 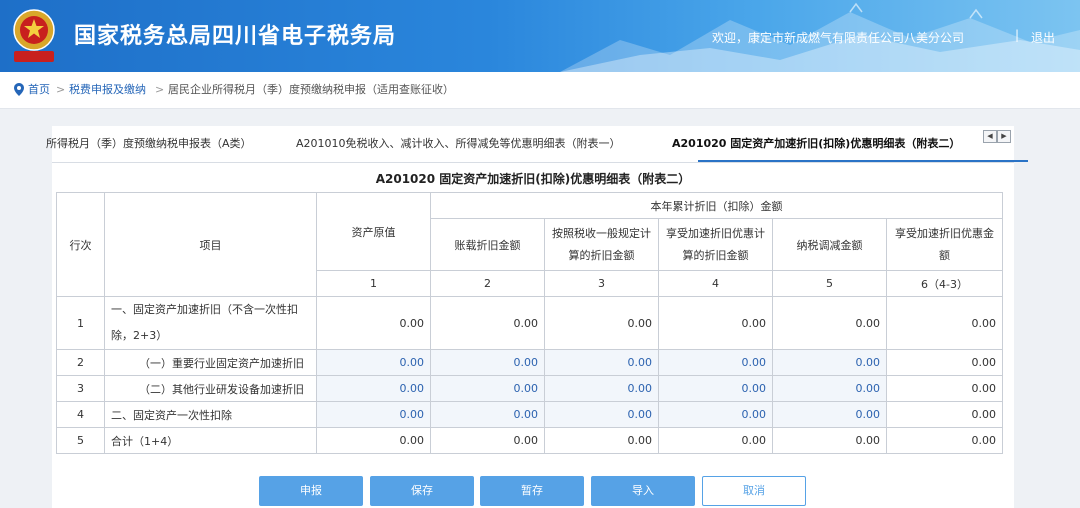 I want to click on breadcrumb-current: 居民企业所得税月（季）度预缴纳税申报（适用查账征收）, so click(x=311, y=89).